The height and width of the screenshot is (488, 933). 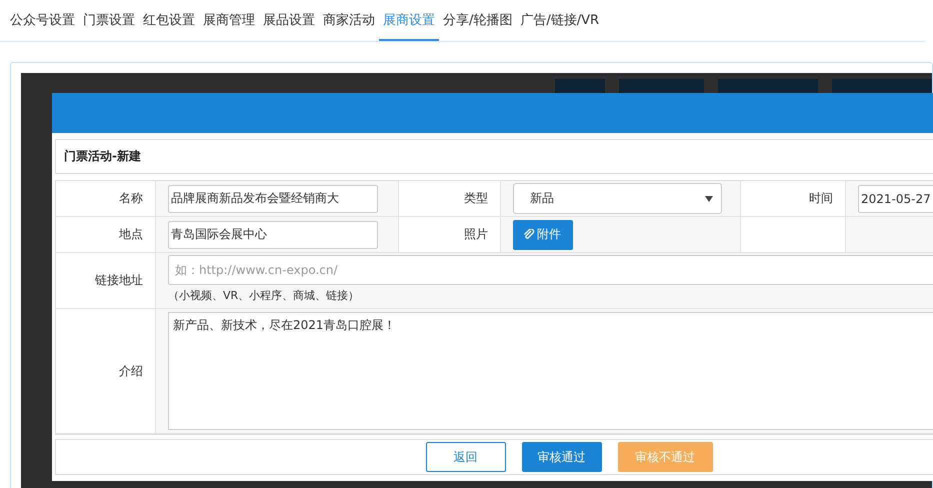 I want to click on field-label: 时间, so click(x=793, y=199).